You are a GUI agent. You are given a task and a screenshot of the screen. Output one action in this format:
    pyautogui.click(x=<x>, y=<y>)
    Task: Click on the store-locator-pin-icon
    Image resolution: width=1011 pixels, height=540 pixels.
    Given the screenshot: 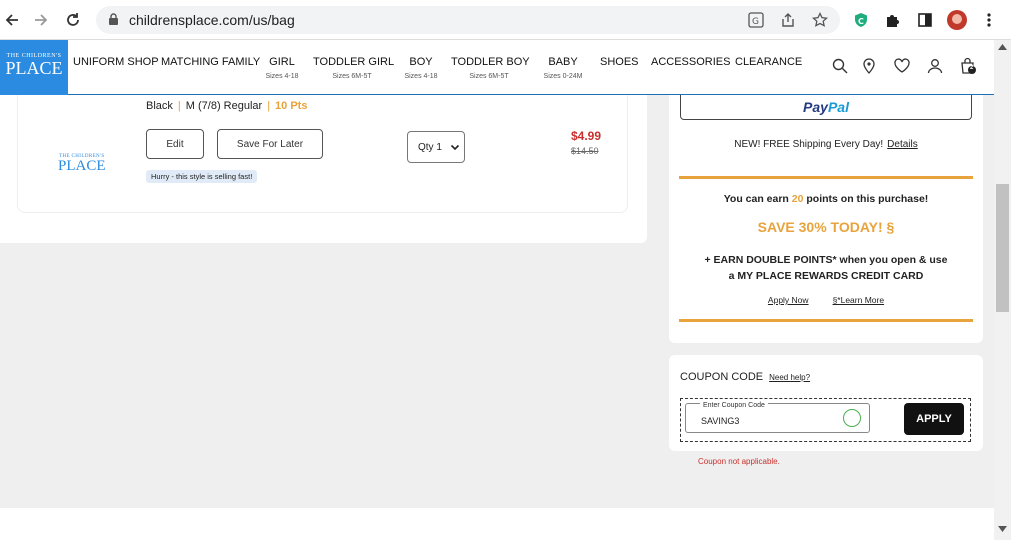 What is the action you would take?
    pyautogui.click(x=869, y=66)
    